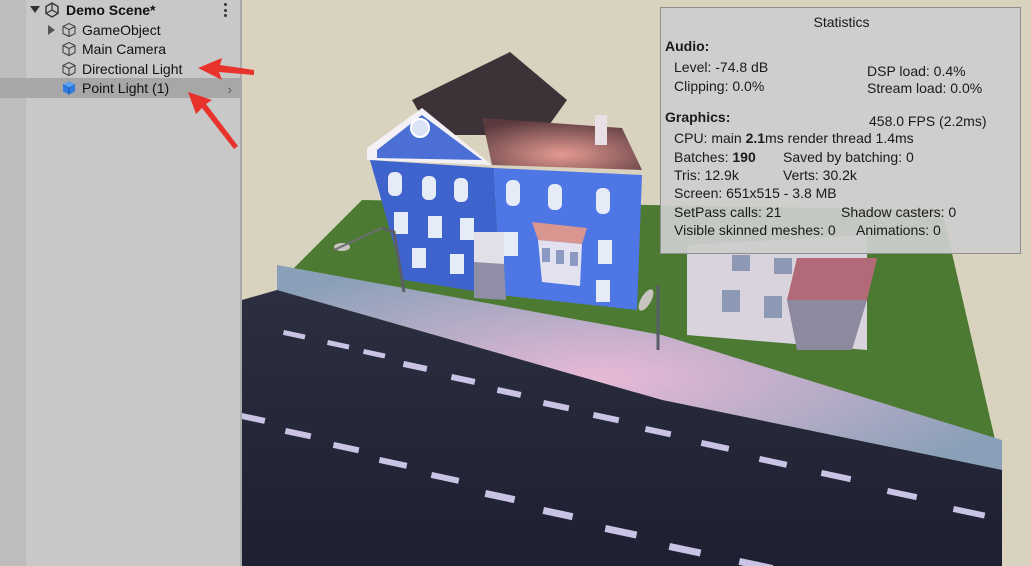  I want to click on hierarchy-item-label: GameObject, so click(121, 30).